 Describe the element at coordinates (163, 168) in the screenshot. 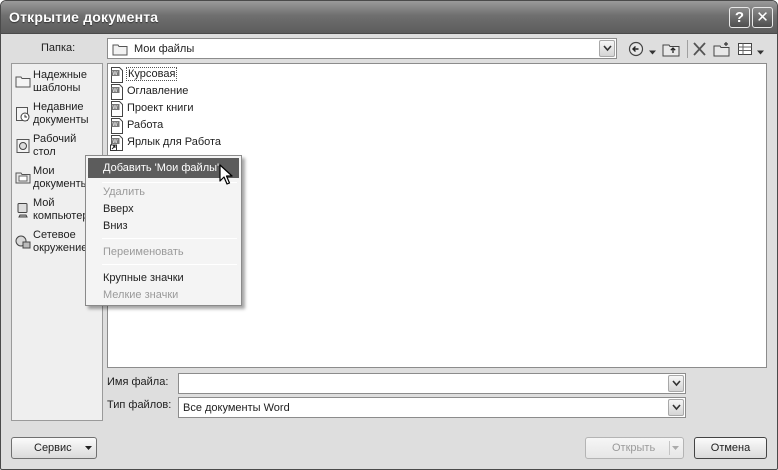

I see `menu-item-add-to-places: Добавить 'Мои файлы'` at that location.